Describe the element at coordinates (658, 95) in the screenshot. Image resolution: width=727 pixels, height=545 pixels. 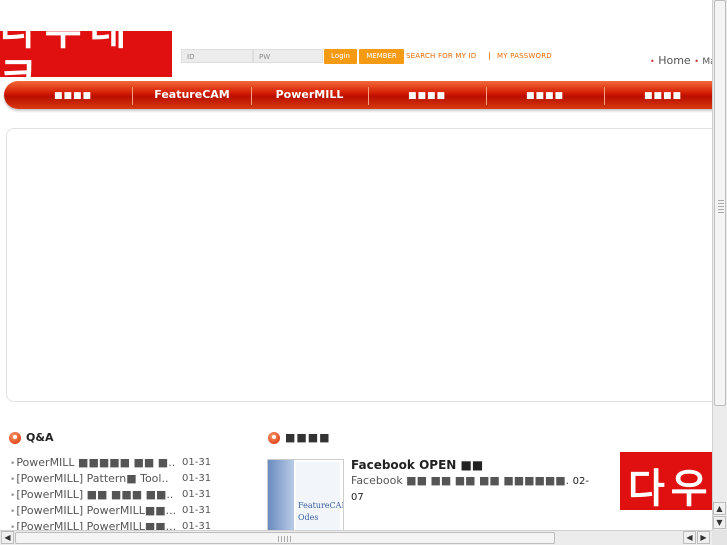
I see `nav-item-6: ■■■■` at that location.